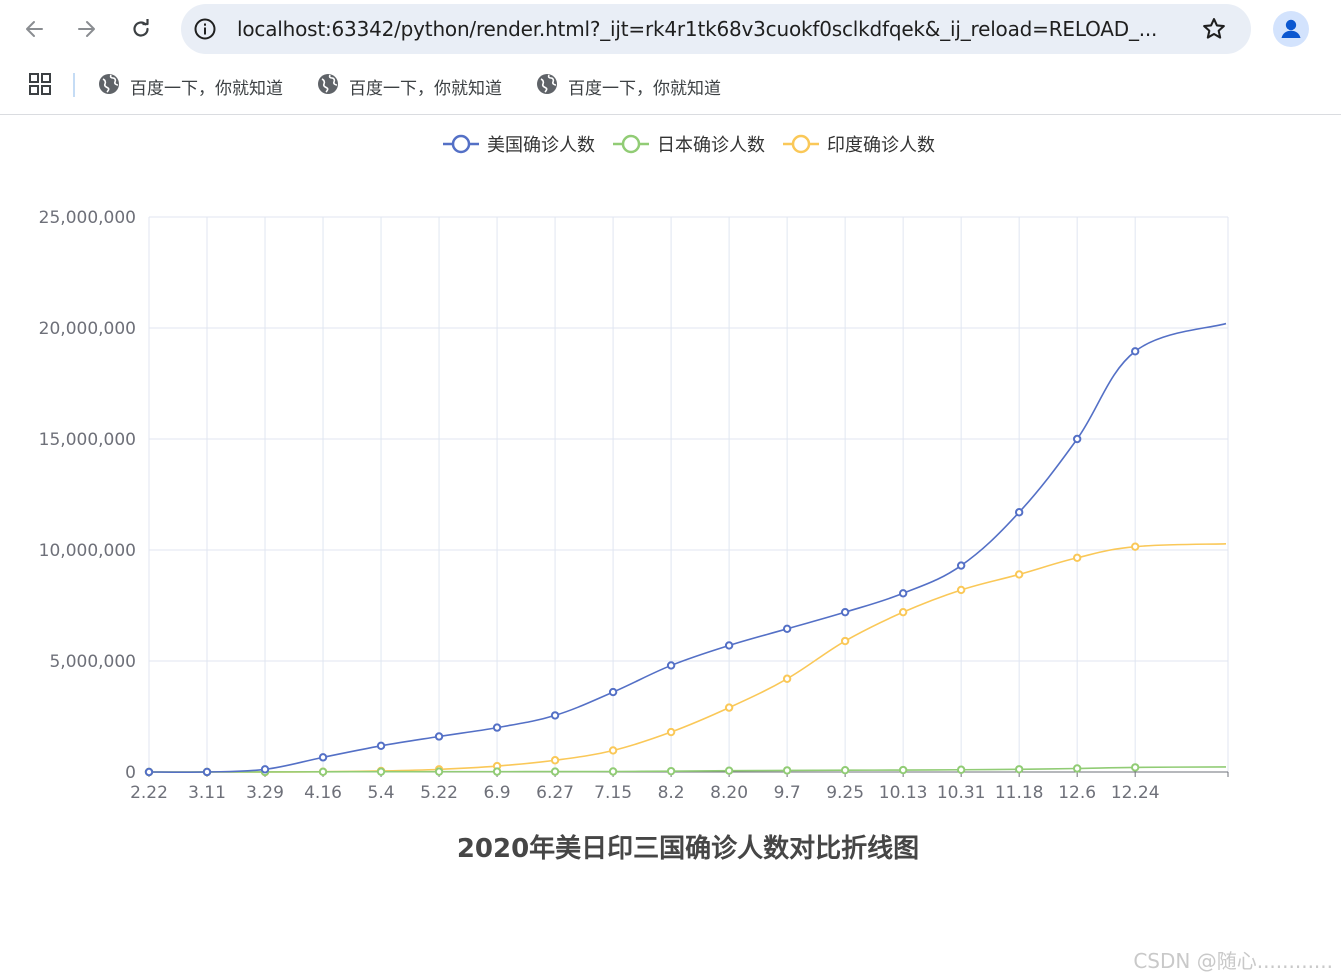 Image resolution: width=1341 pixels, height=980 pixels. What do you see at coordinates (497, 793) in the screenshot?
I see `x-tick-label: 6.9` at bounding box center [497, 793].